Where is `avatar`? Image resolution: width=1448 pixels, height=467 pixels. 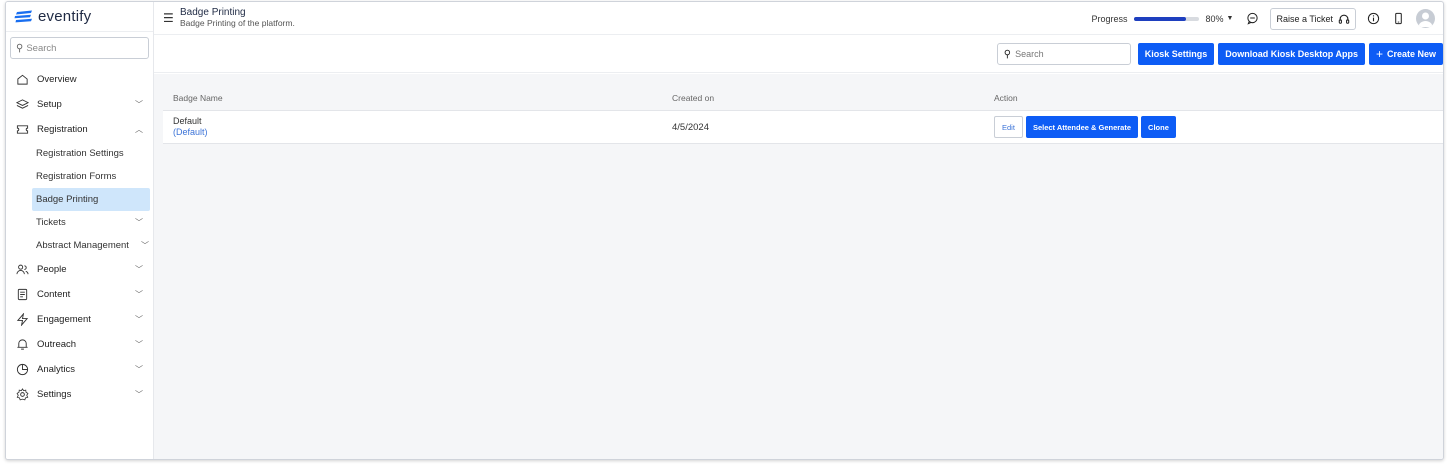 avatar is located at coordinates (1425, 18).